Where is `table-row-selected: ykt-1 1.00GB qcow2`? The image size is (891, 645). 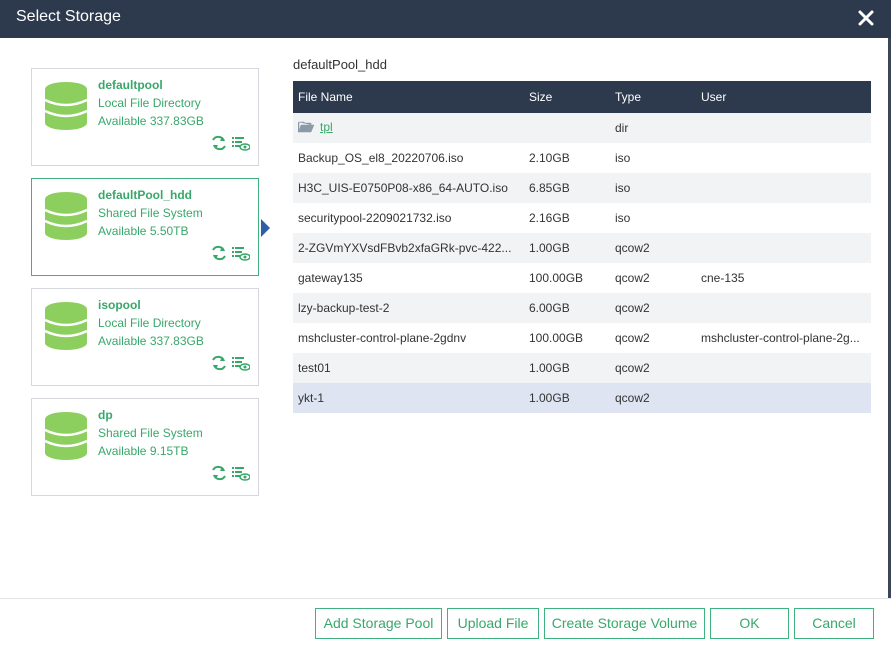
table-row-selected: ykt-1 1.00GB qcow2 is located at coordinates (582, 398).